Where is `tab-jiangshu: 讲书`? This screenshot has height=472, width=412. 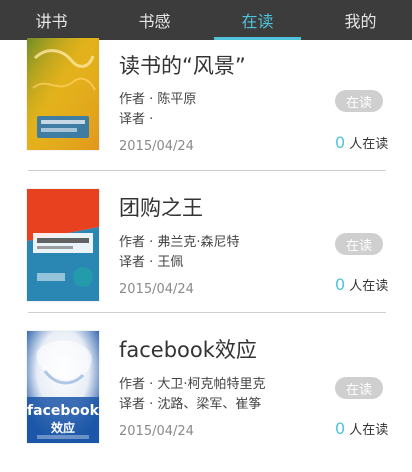
tab-jiangshu: 讲书 is located at coordinates (51, 20).